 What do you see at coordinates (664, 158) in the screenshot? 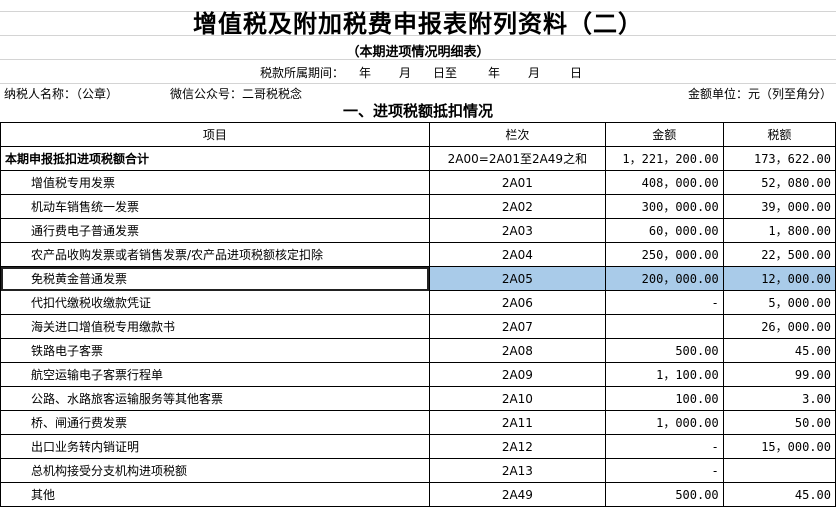
I see `row-amount-cell: 1，221，200.00` at bounding box center [664, 158].